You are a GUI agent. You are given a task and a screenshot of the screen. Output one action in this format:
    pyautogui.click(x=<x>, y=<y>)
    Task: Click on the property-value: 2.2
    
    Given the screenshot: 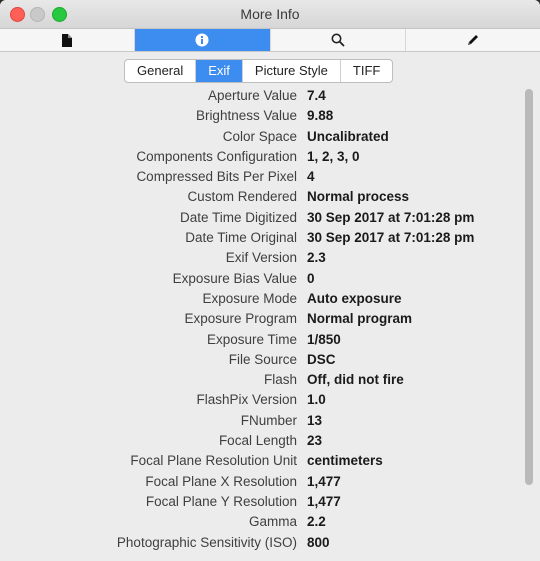 What is the action you would take?
    pyautogui.click(x=316, y=522)
    